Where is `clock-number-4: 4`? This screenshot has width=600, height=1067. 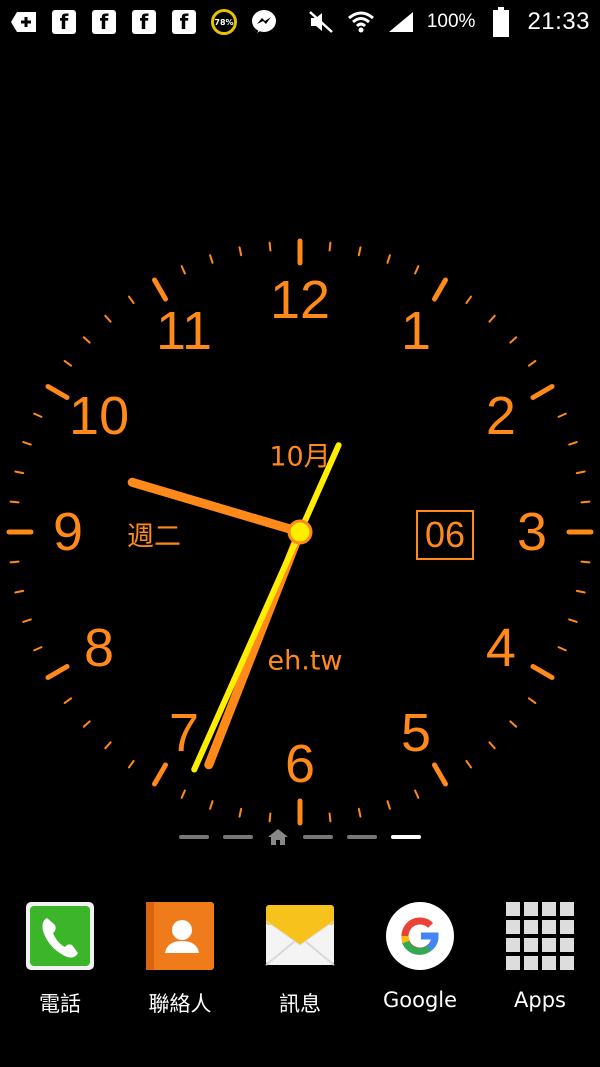
clock-number-4: 4 is located at coordinates (500, 648).